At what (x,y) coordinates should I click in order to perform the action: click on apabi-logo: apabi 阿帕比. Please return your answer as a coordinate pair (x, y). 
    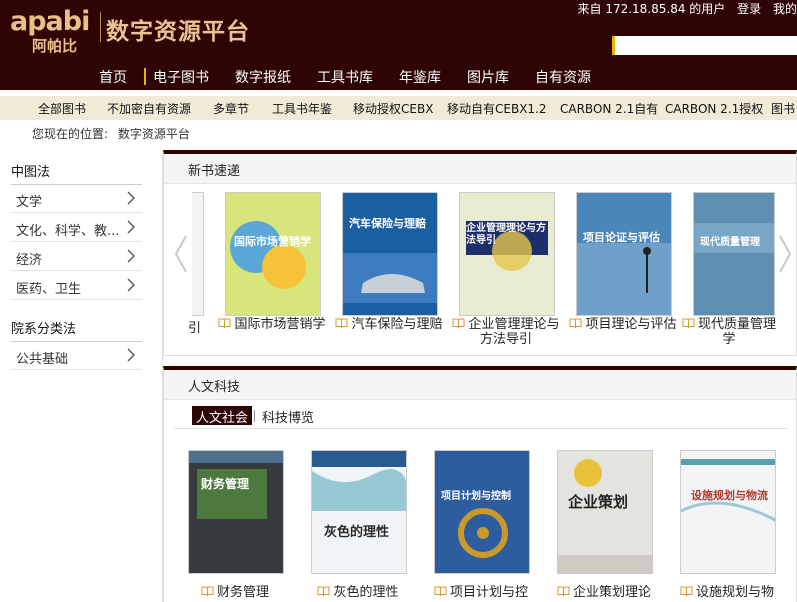
    Looking at the image, I should click on (56, 30).